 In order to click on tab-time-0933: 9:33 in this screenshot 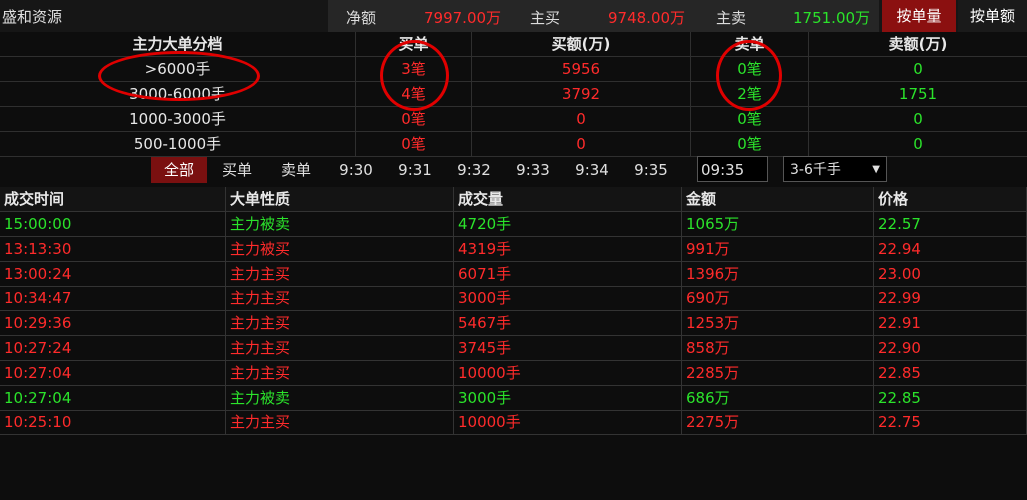, I will do `click(533, 170)`.